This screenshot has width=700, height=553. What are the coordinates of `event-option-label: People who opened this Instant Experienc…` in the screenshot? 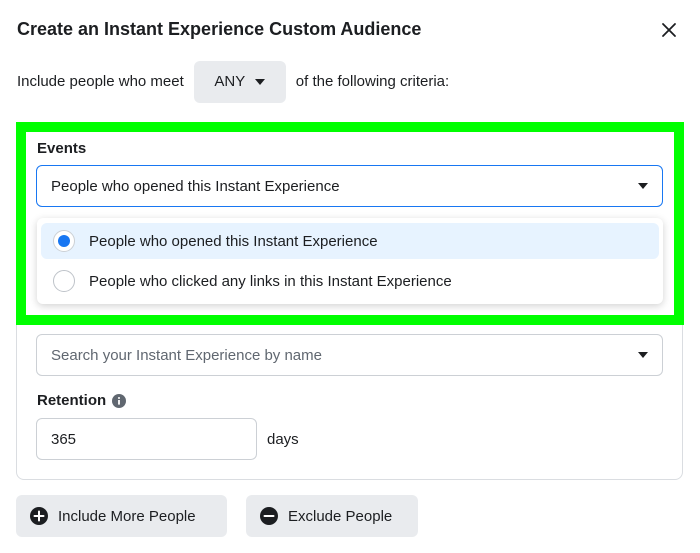 It's located at (233, 241).